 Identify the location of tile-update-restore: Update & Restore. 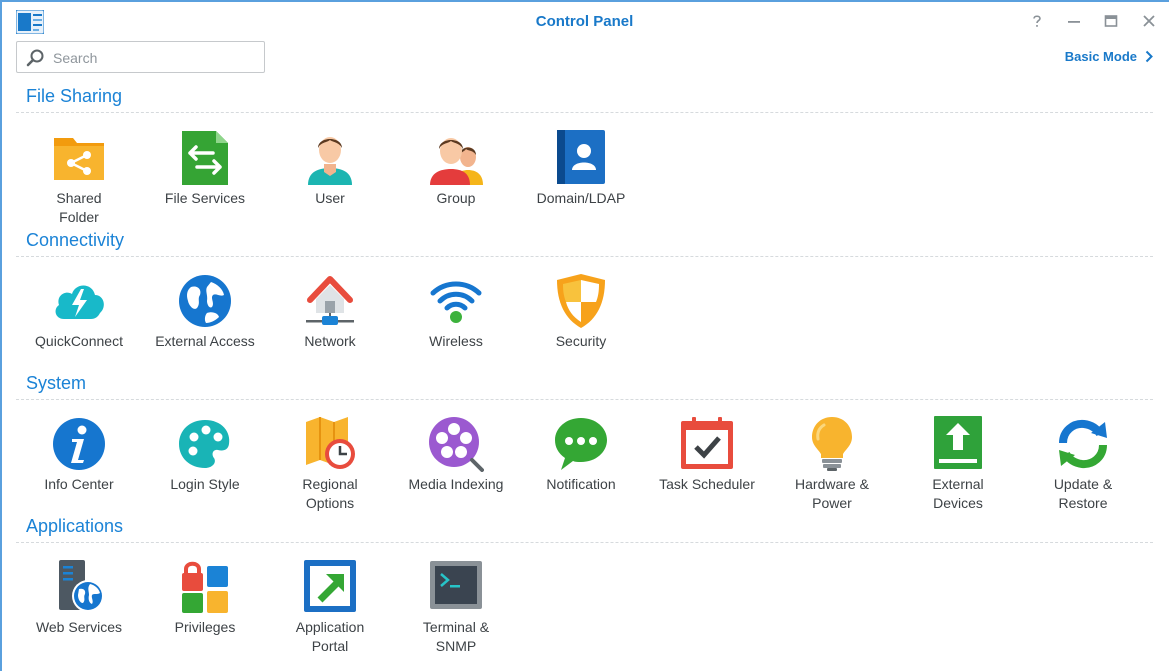
(1083, 464).